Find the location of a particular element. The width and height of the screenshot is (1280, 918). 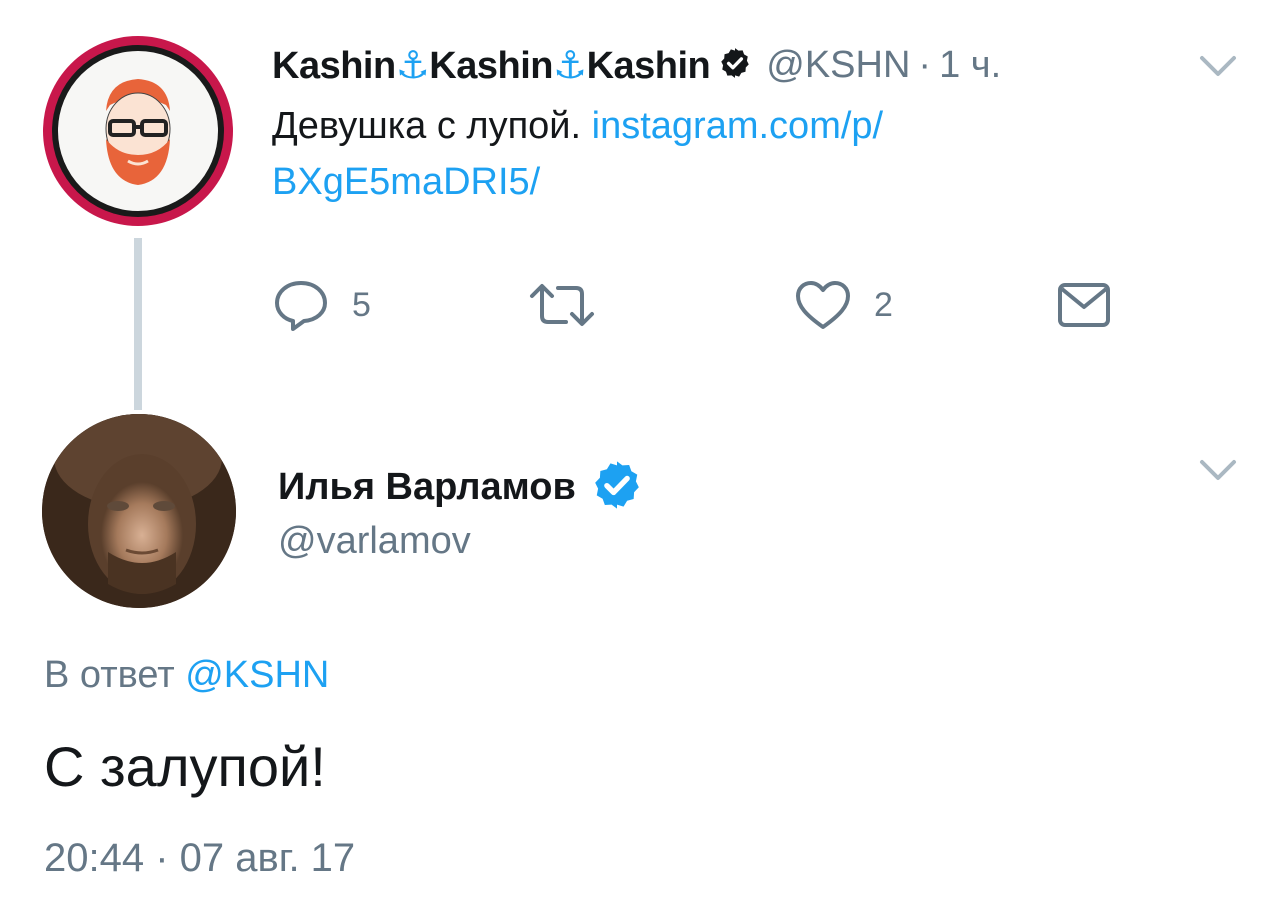

reply-author-handle: @varlamov is located at coordinates (374, 541).